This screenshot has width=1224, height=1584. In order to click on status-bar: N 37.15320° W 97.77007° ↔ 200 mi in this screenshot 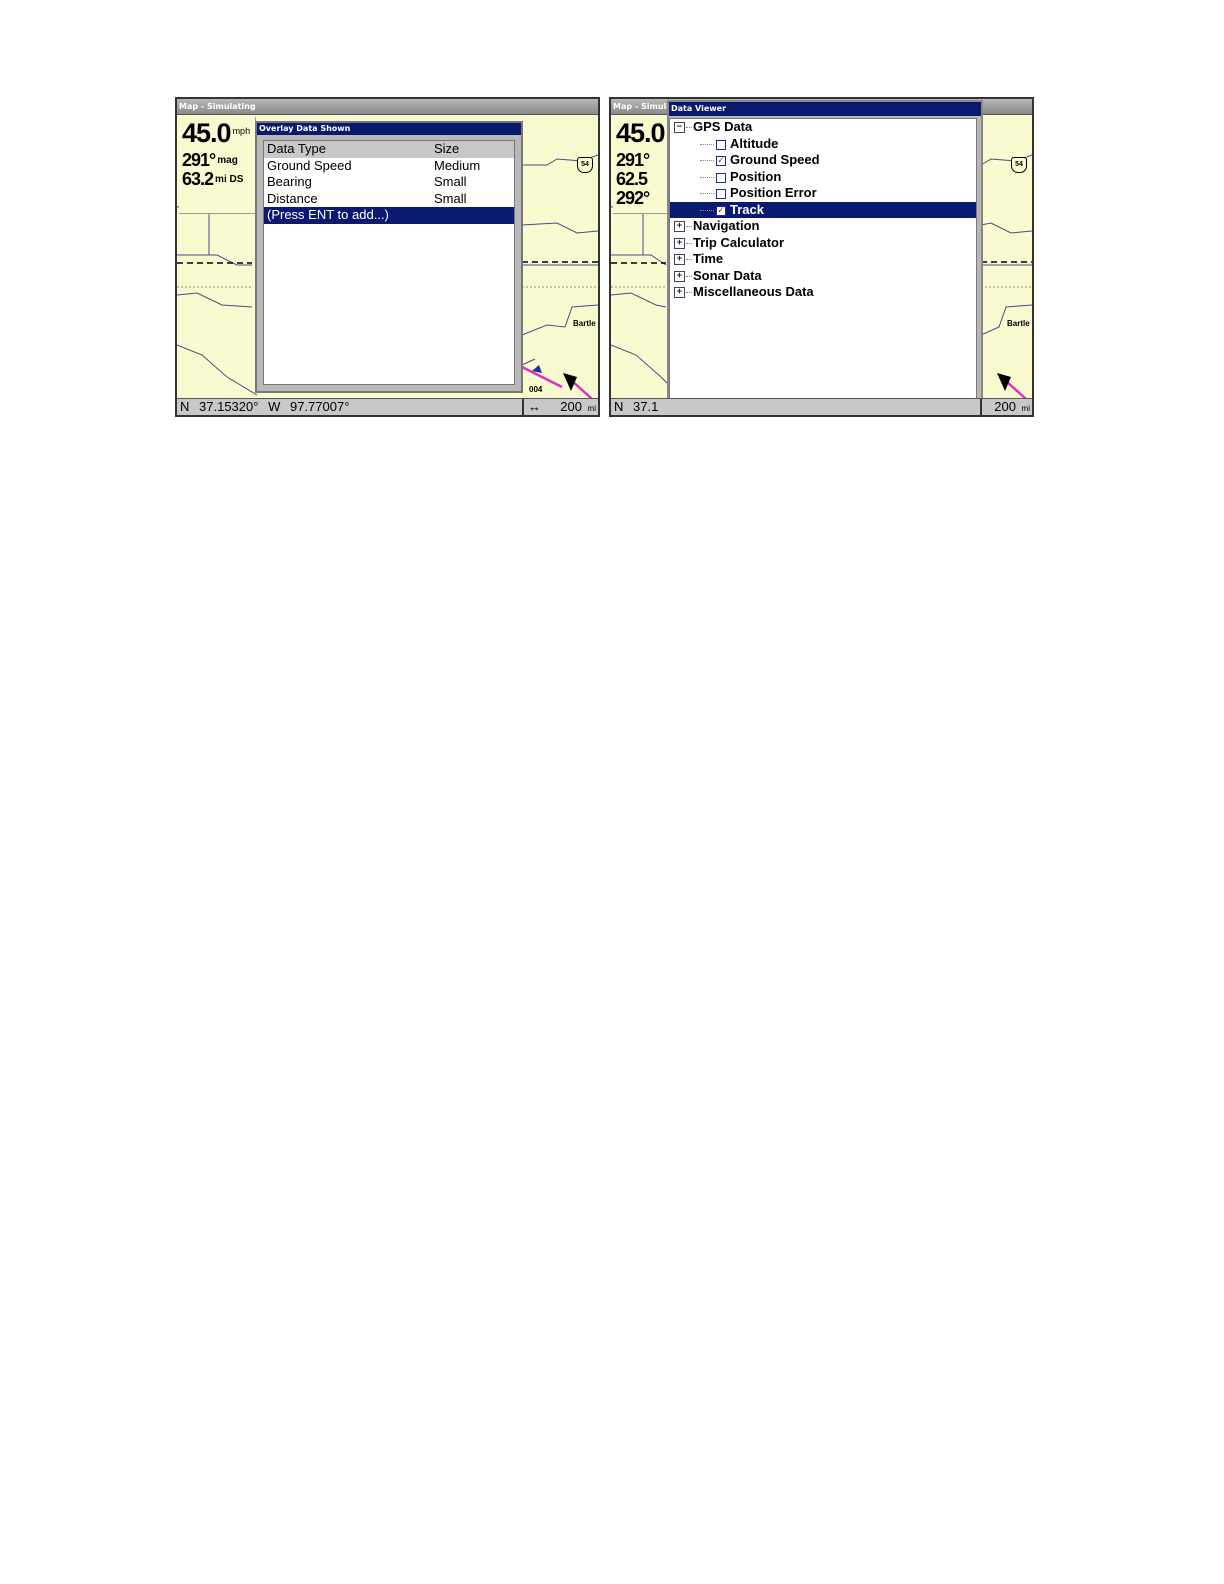, I will do `click(387, 406)`.